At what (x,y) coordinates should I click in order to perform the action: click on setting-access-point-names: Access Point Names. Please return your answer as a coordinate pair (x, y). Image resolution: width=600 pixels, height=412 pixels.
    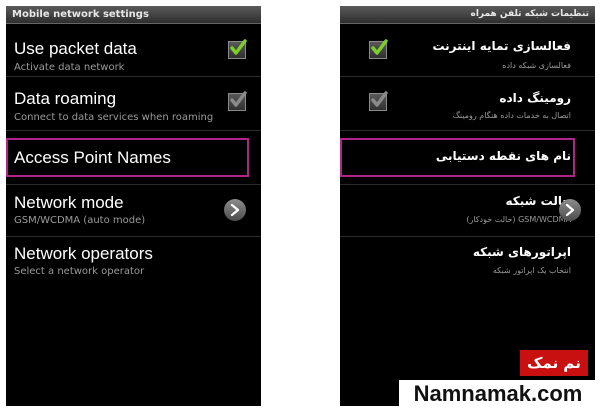
    Looking at the image, I should click on (133, 158).